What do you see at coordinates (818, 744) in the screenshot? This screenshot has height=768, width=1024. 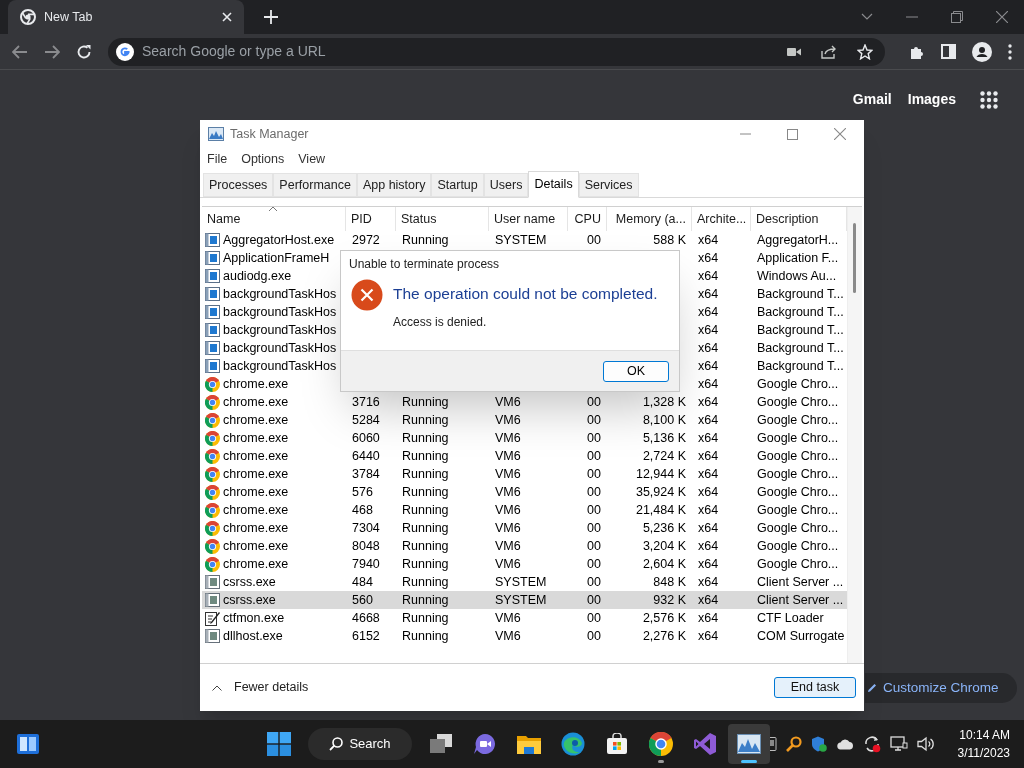 I see `shield-icon` at bounding box center [818, 744].